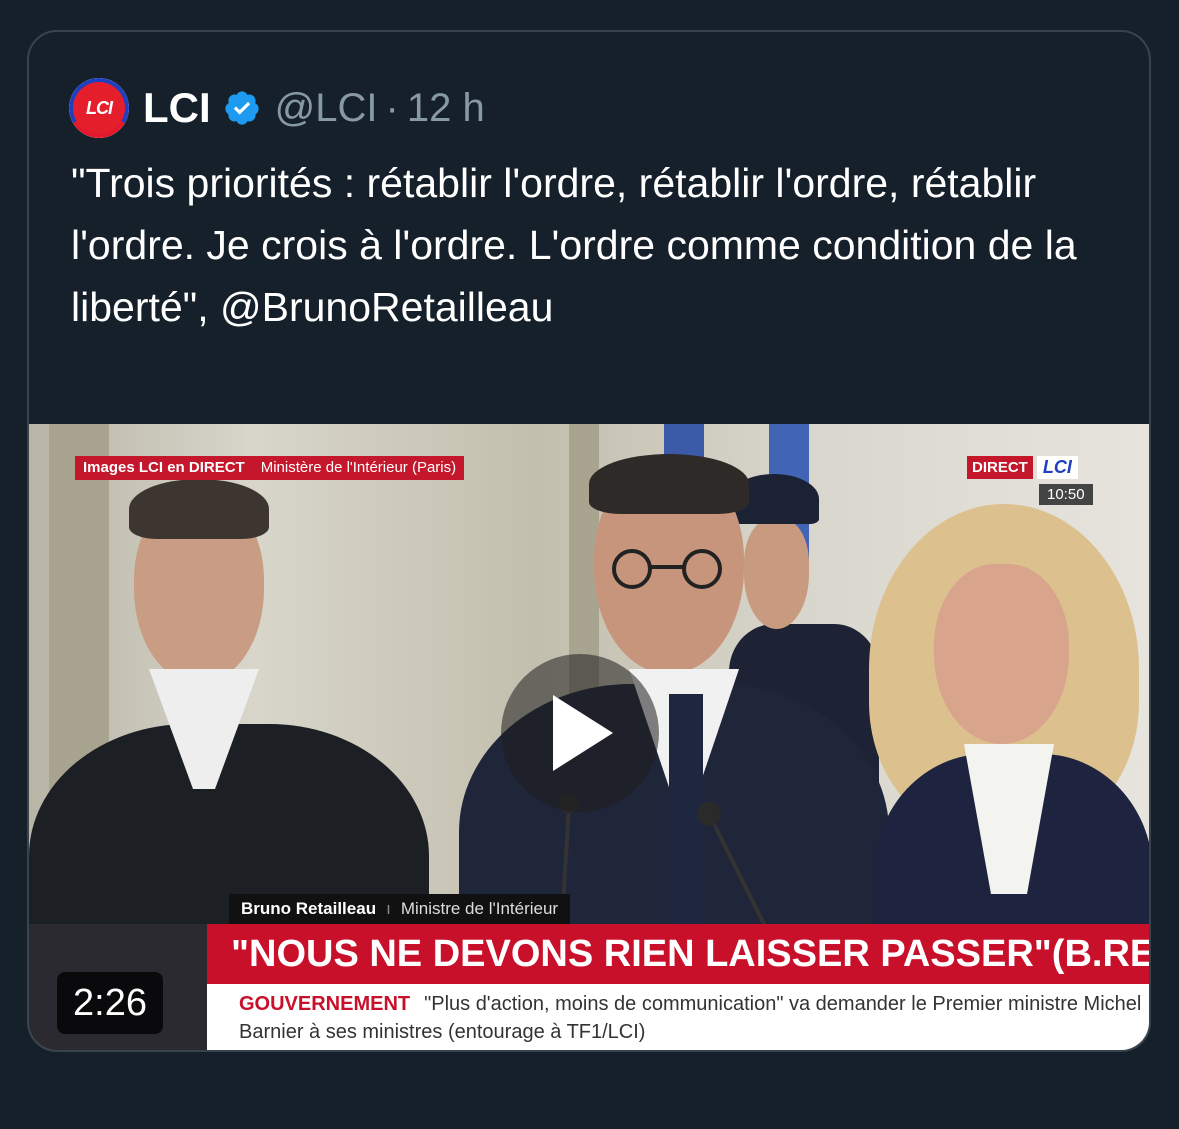 The height and width of the screenshot is (1129, 1179). I want to click on speaker-hair, so click(669, 484).